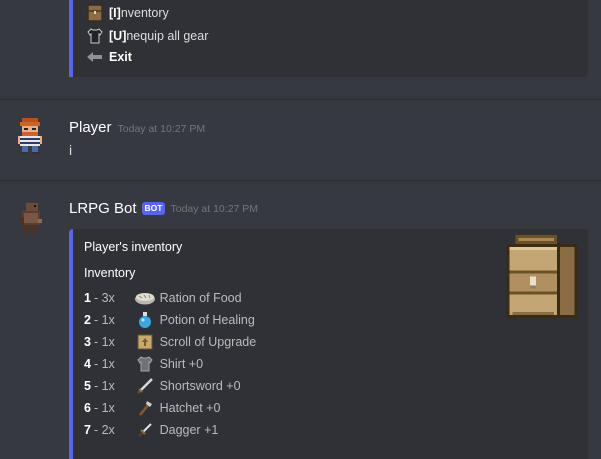 This screenshot has width=601, height=459. What do you see at coordinates (145, 320) in the screenshot?
I see `potion-icon` at bounding box center [145, 320].